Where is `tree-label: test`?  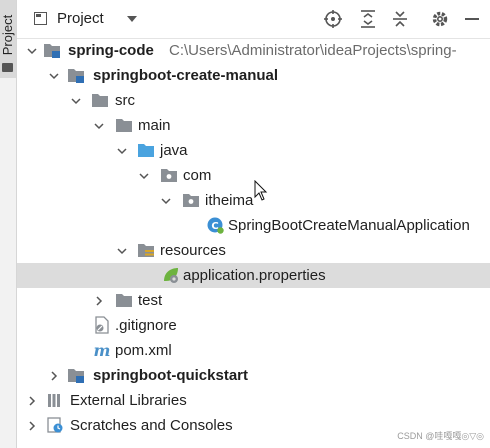
tree-label: test is located at coordinates (150, 300).